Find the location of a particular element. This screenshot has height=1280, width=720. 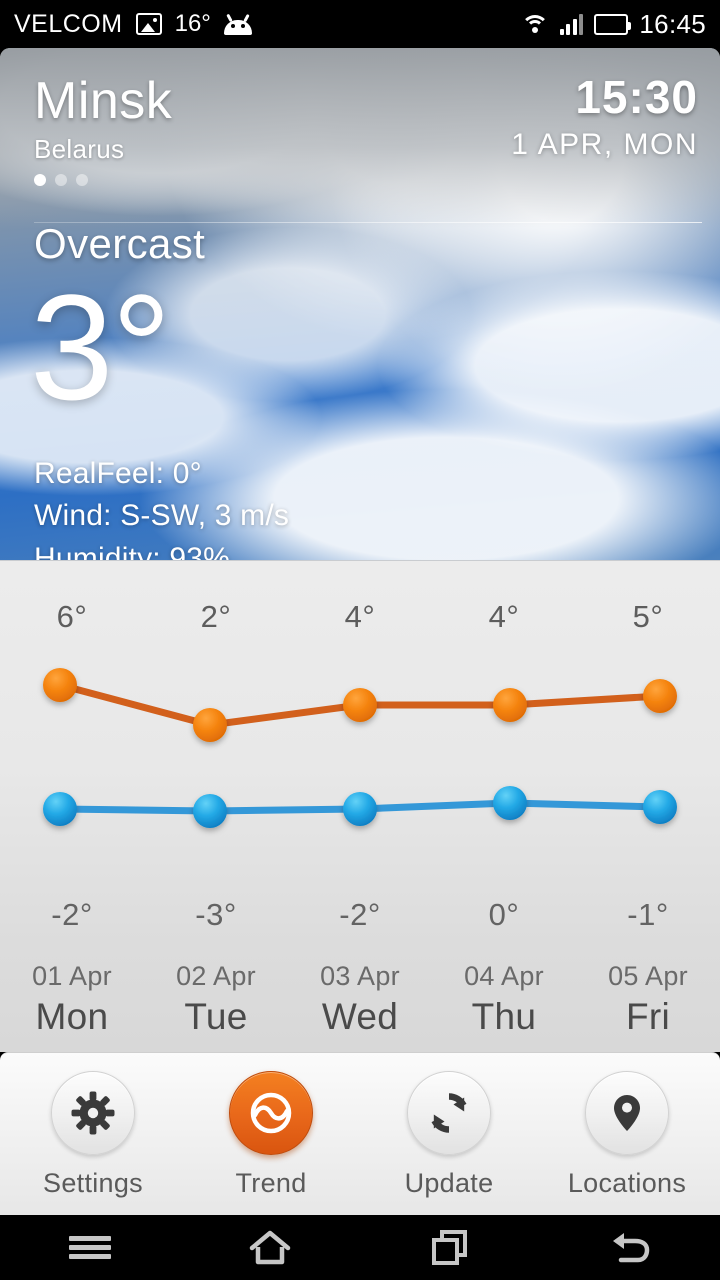

low-temp-cell: -3° is located at coordinates (216, 914).